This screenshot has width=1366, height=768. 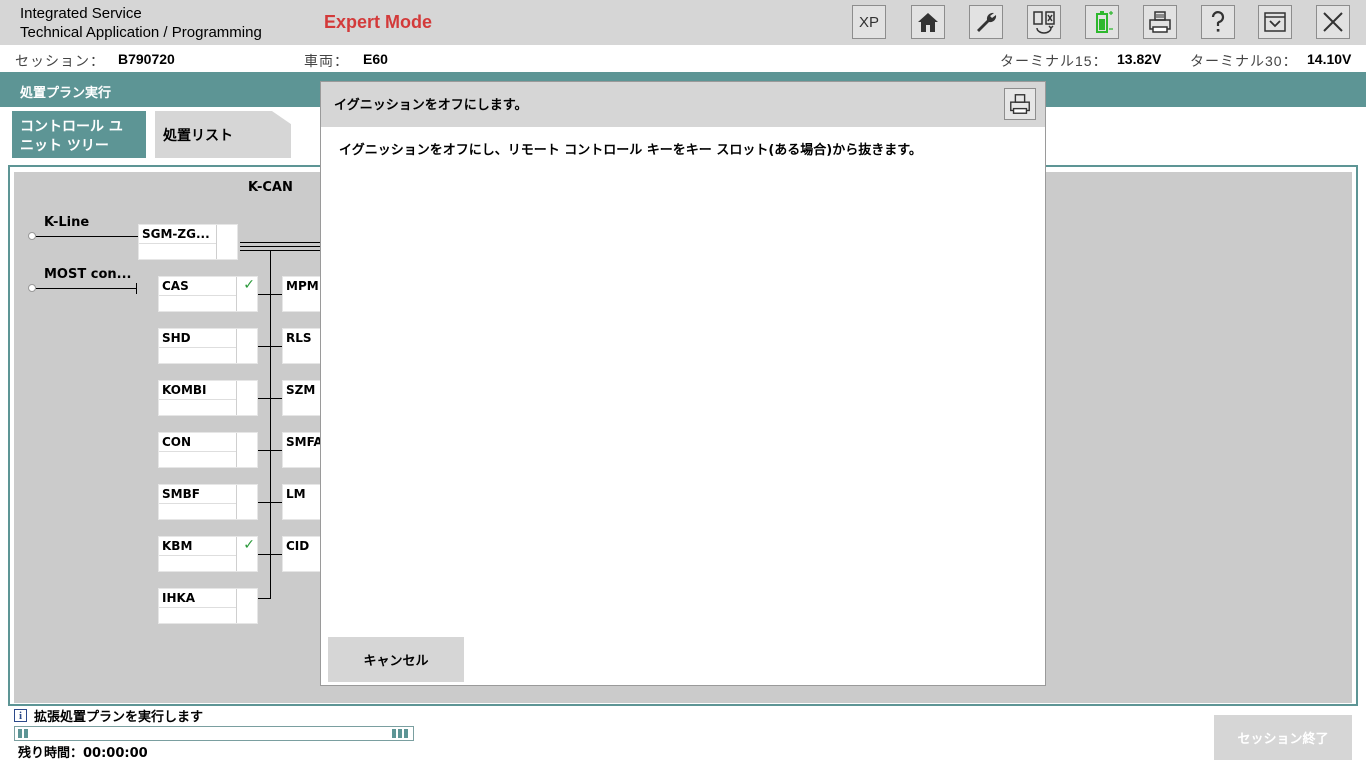 What do you see at coordinates (208, 502) in the screenshot?
I see `ecu-smbf: SMBF` at bounding box center [208, 502].